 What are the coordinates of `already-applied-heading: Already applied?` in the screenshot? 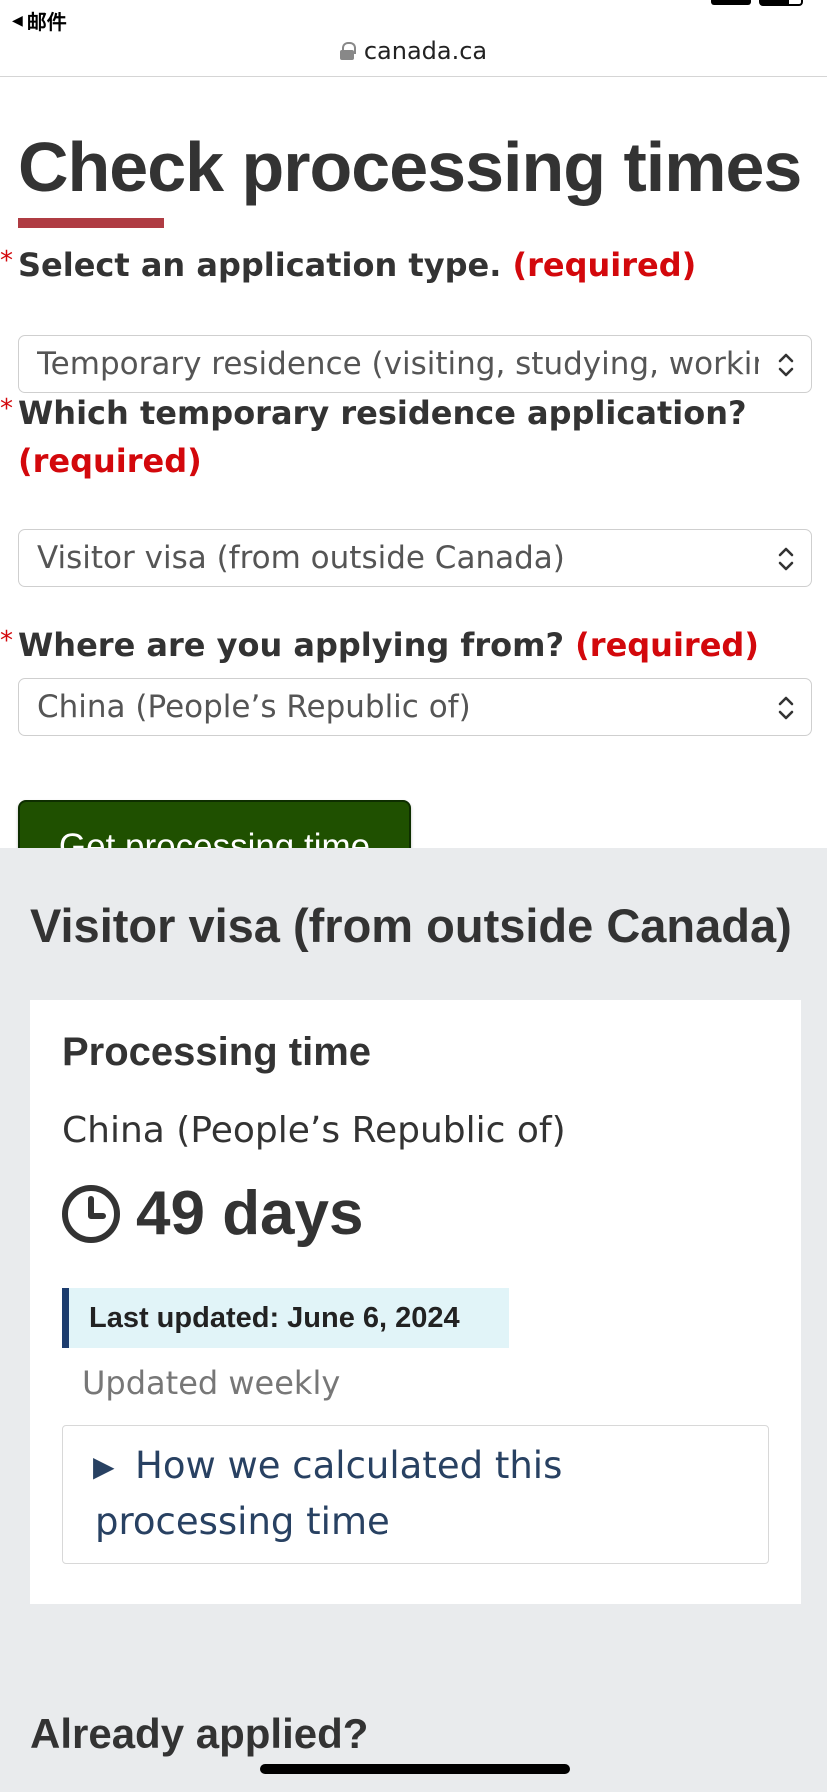 It's located at (199, 1733).